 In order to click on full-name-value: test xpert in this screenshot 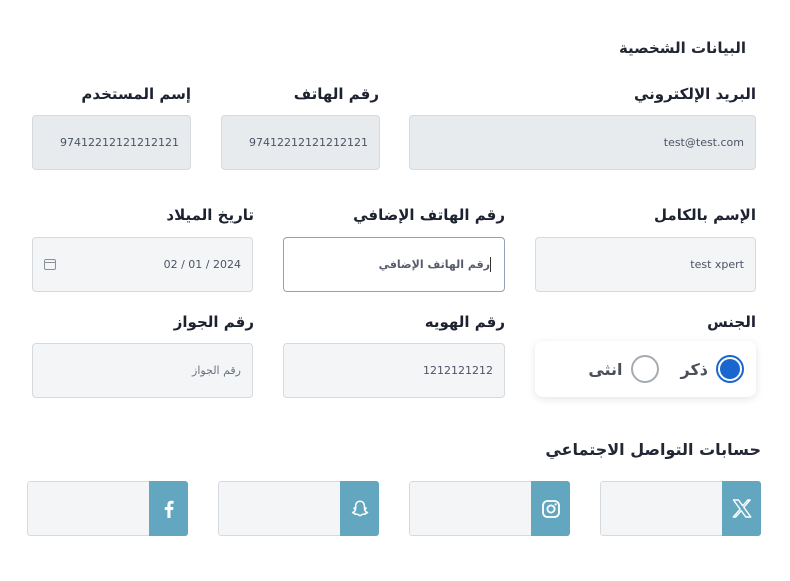, I will do `click(717, 264)`.